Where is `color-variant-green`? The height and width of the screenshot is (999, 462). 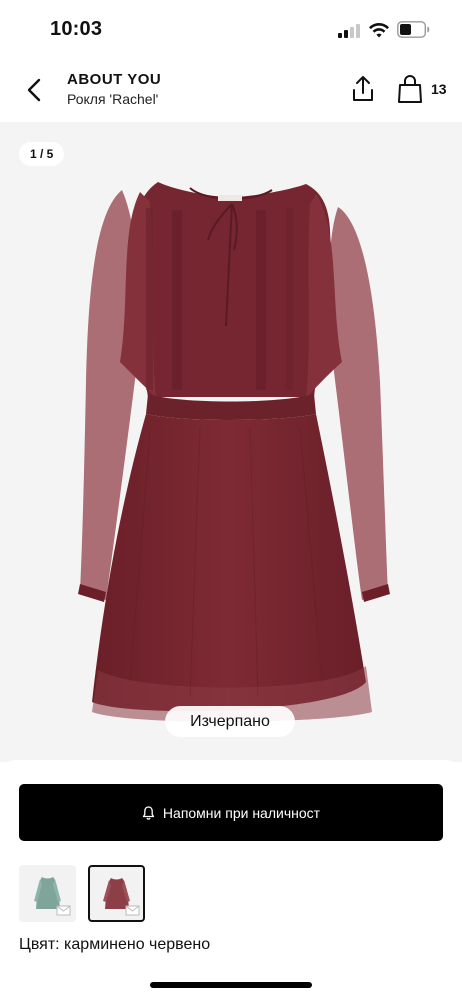
color-variant-green is located at coordinates (47, 893).